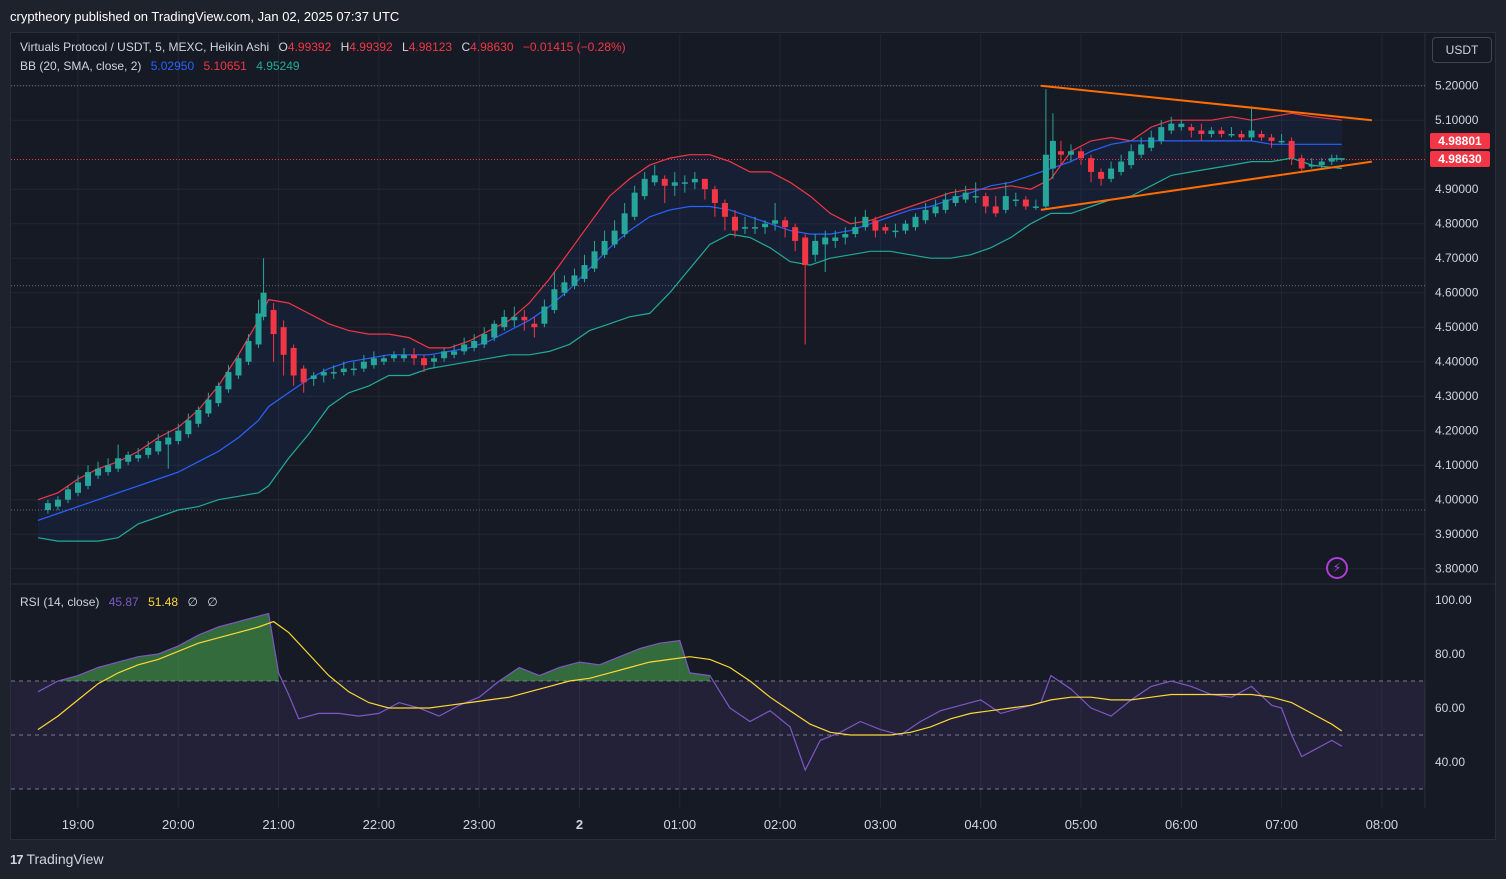 This screenshot has width=1506, height=879. What do you see at coordinates (379, 824) in the screenshot?
I see `time-axis-label: 22:00` at bounding box center [379, 824].